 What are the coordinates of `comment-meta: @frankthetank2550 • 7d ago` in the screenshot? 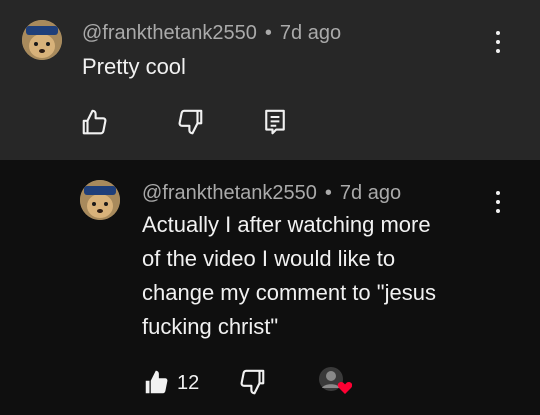 It's located at (211, 33).